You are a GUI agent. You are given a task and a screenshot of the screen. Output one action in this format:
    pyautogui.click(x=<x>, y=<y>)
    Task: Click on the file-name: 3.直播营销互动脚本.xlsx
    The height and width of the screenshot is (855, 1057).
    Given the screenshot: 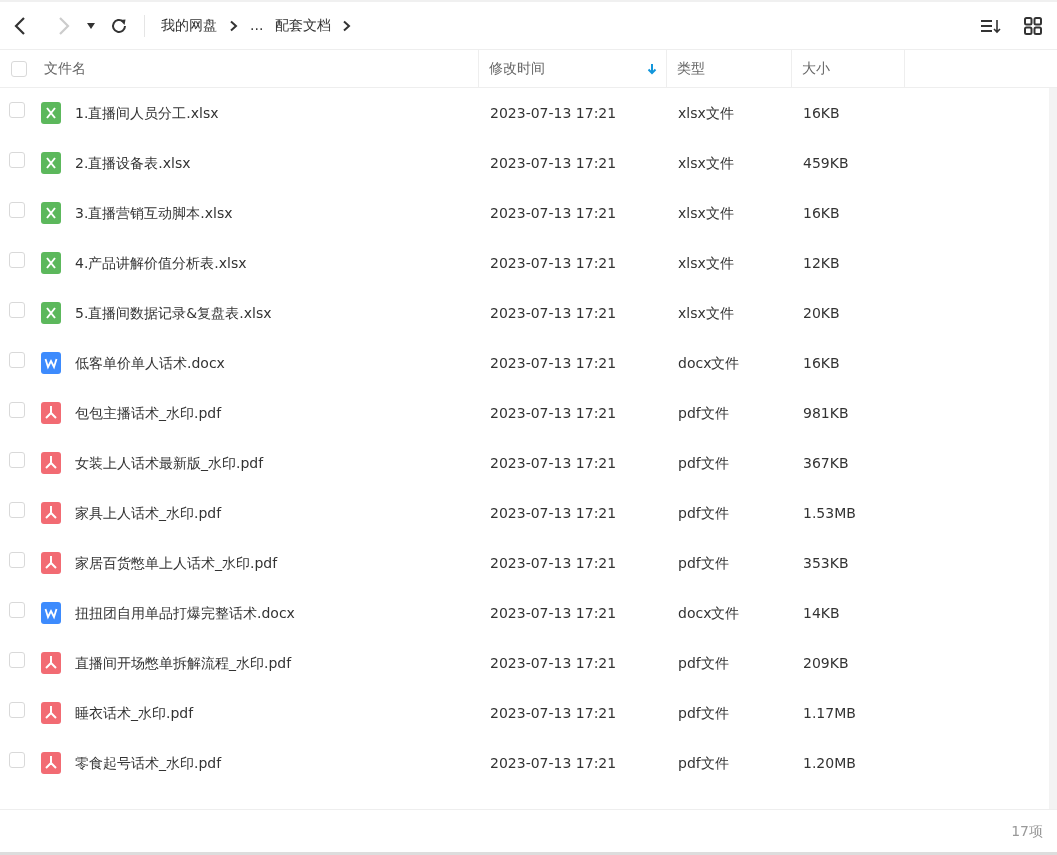 What is the action you would take?
    pyautogui.click(x=154, y=213)
    